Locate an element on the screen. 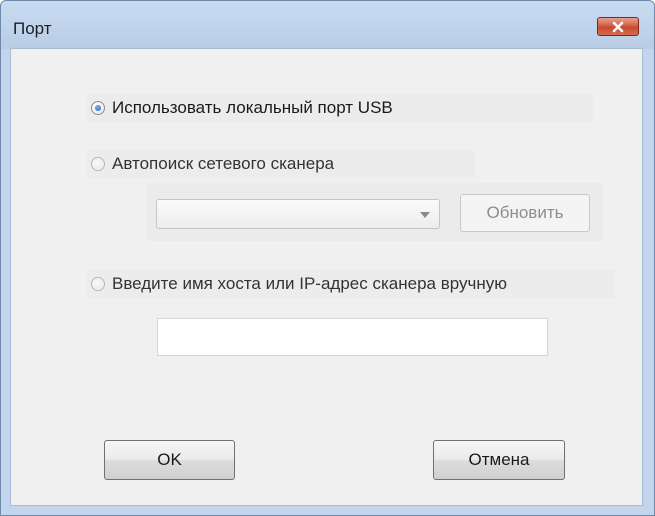  host-address-input is located at coordinates (352, 337).